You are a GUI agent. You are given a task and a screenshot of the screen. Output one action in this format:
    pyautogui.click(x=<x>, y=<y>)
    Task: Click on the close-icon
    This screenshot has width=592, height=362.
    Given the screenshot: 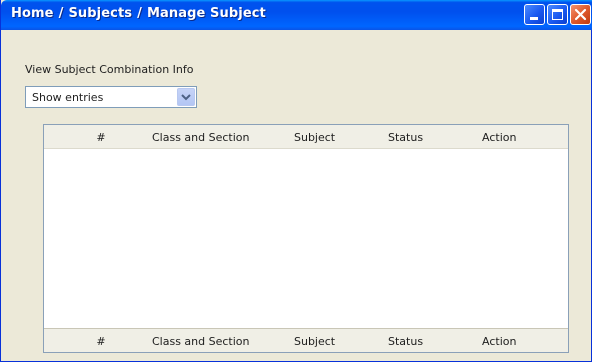 What is the action you would take?
    pyautogui.click(x=580, y=14)
    